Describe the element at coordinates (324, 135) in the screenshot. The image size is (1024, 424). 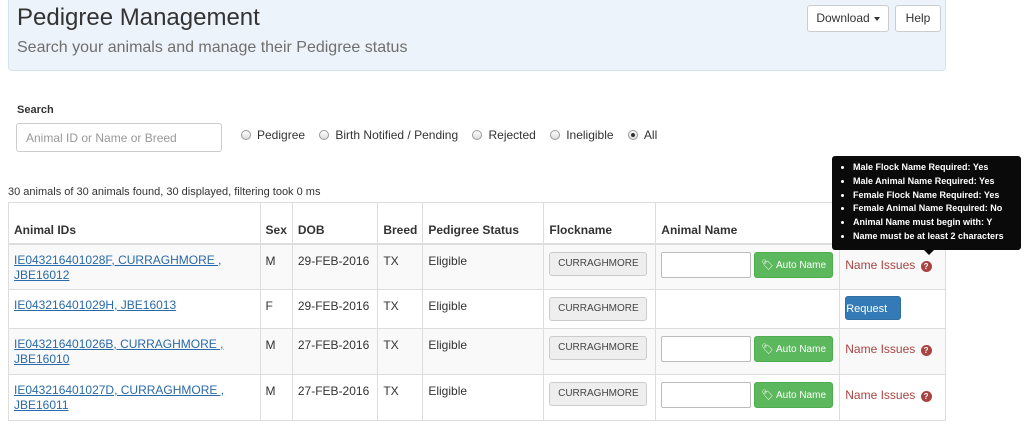
I see `radio-birth-notified` at that location.